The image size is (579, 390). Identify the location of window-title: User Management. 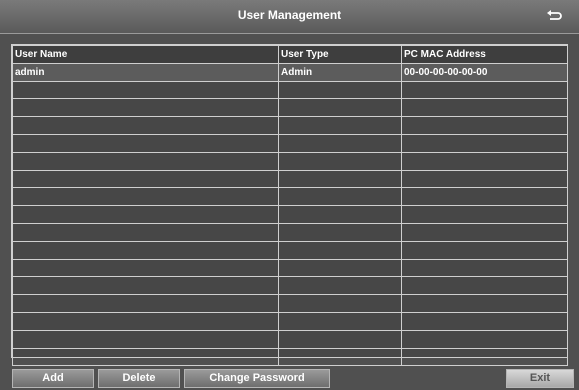
(289, 15).